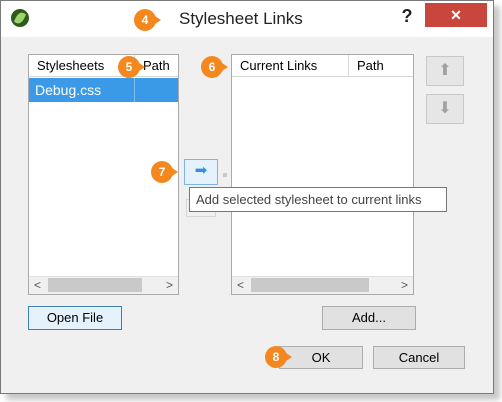 The image size is (502, 402). Describe the element at coordinates (164, 172) in the screenshot. I see `callout-badge-7: 7` at that location.